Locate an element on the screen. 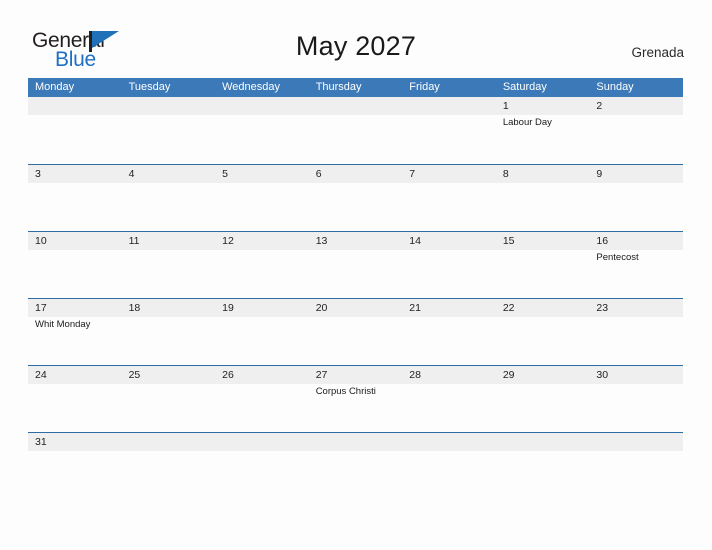 This screenshot has width=712, height=550. day-number: 23 is located at coordinates (602, 308).